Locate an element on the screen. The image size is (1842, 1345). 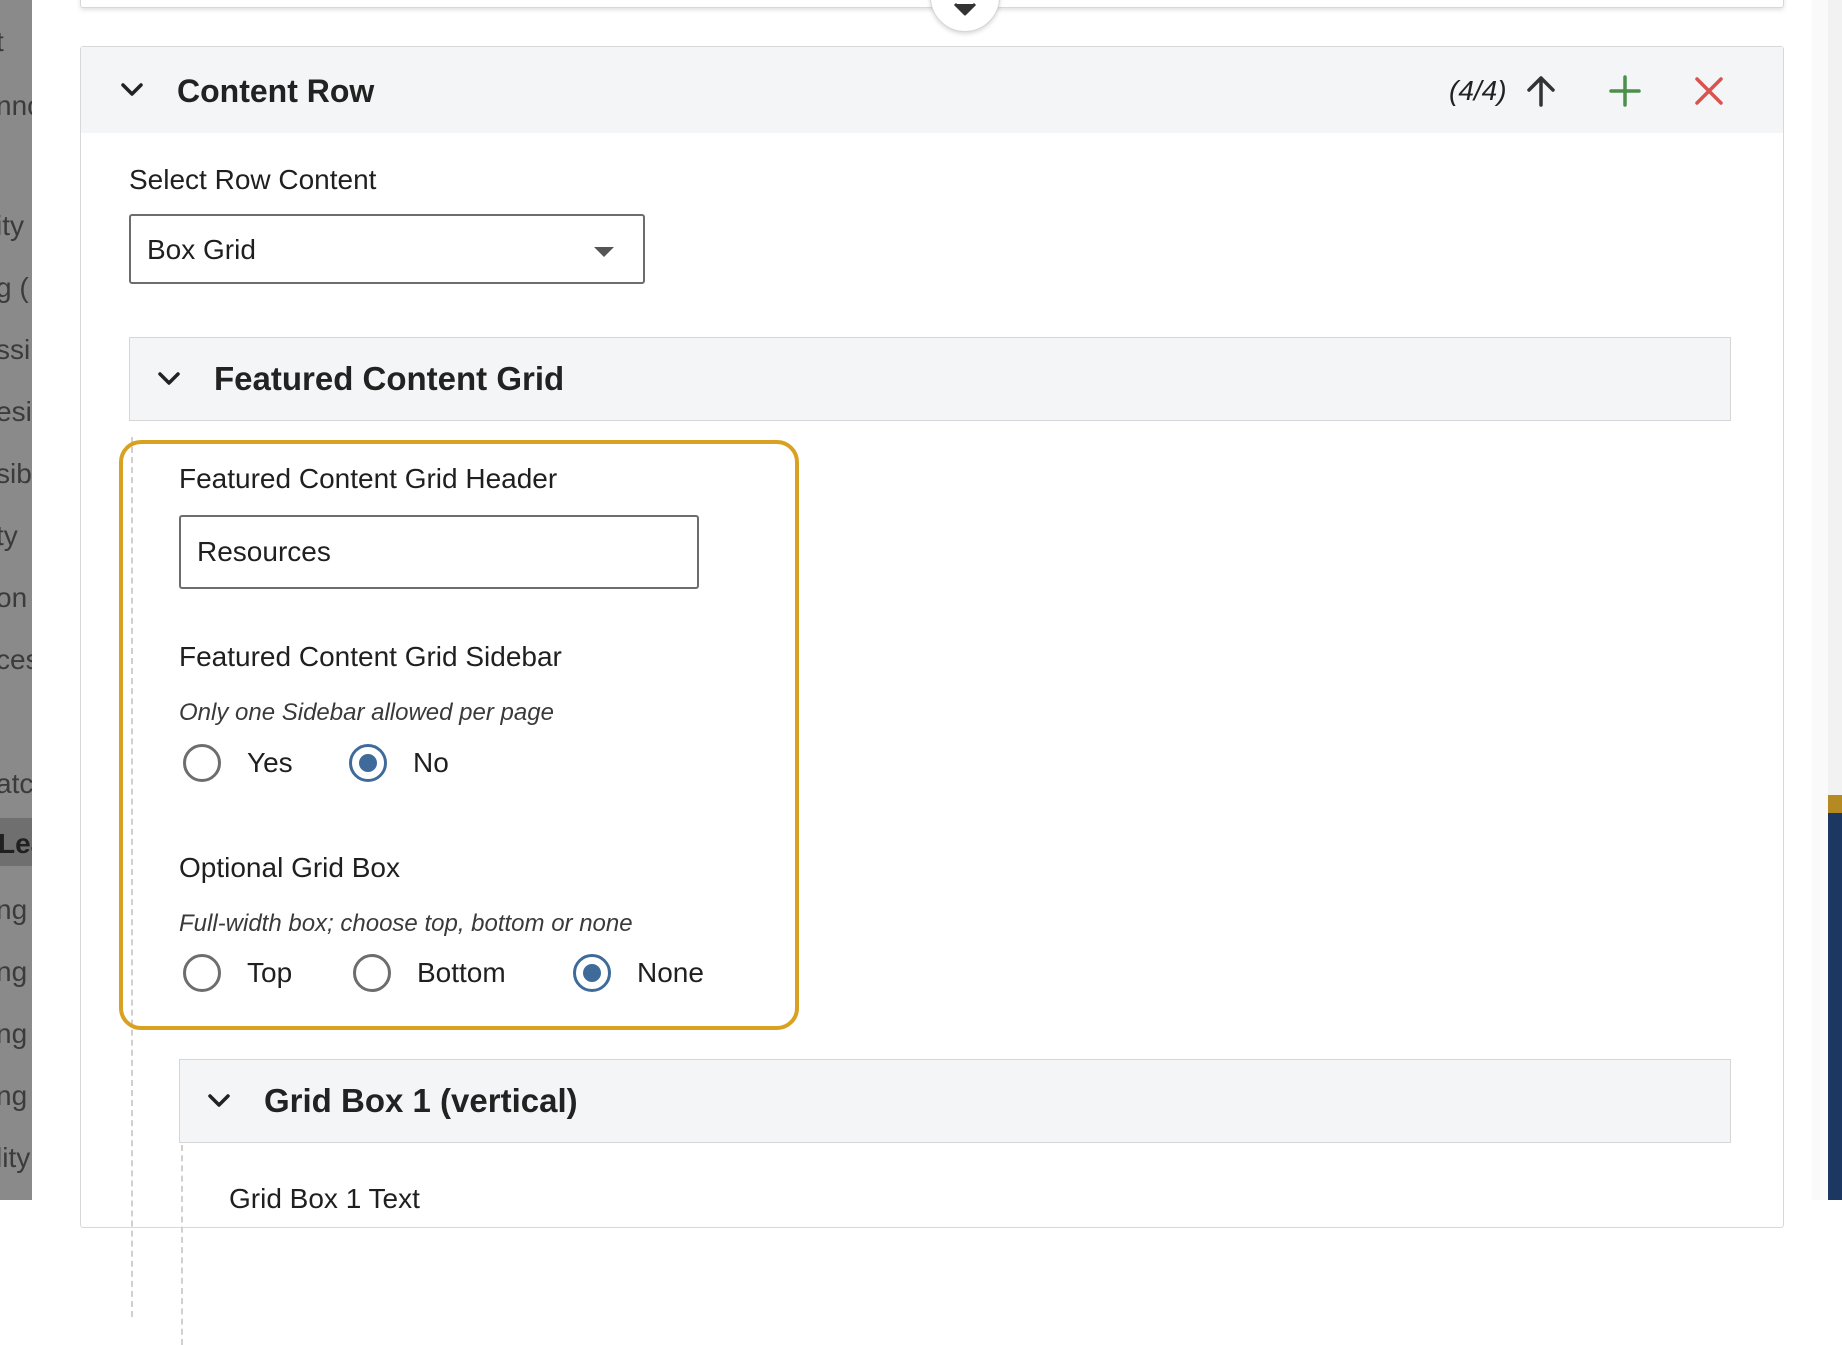
background-text: on is located at coordinates (14, 597).